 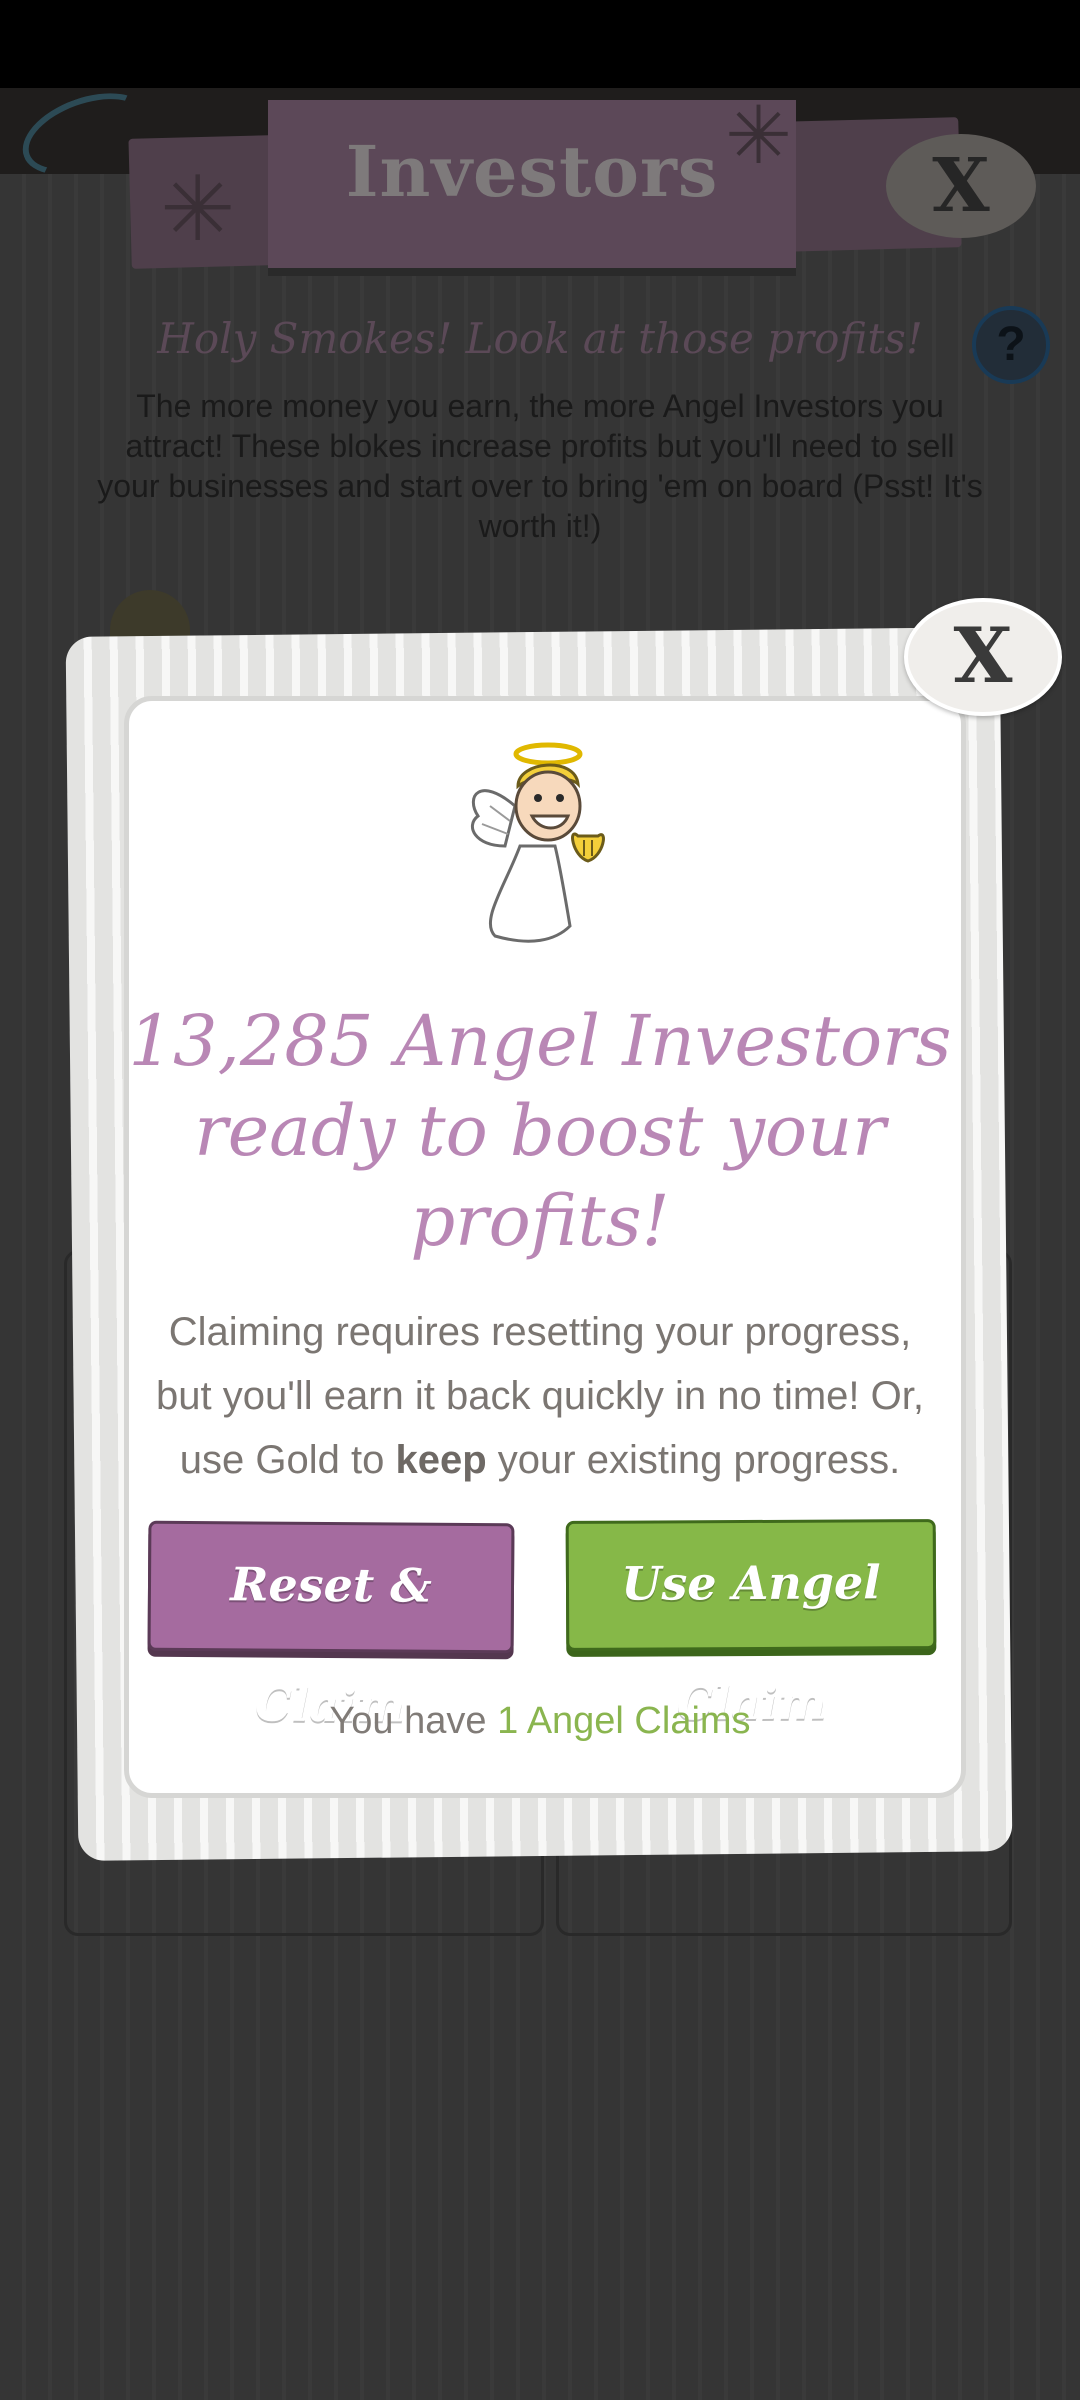 I want to click on claims-prefix: You have, so click(x=408, y=1721).